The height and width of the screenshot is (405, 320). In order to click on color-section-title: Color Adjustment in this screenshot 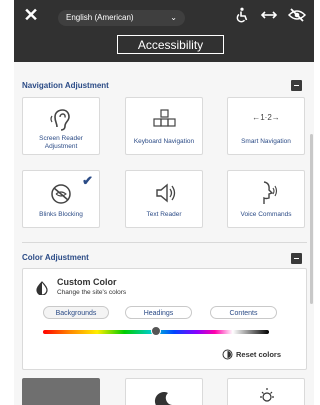, I will do `click(55, 257)`.